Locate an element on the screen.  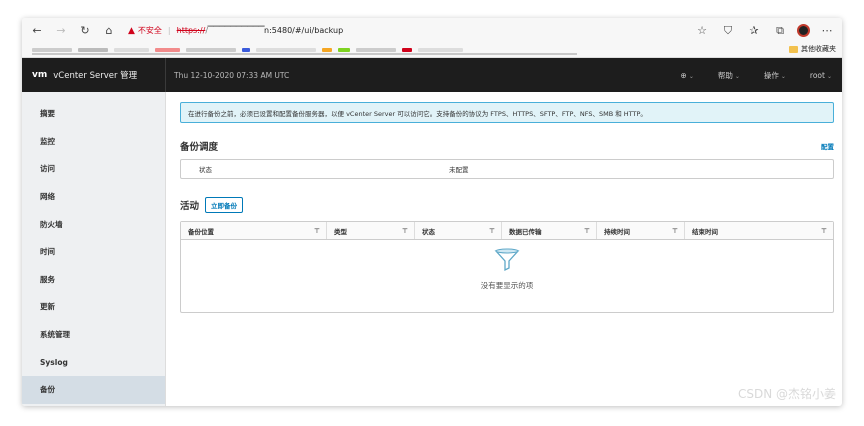
user-menu: root ⌄ is located at coordinates (821, 75).